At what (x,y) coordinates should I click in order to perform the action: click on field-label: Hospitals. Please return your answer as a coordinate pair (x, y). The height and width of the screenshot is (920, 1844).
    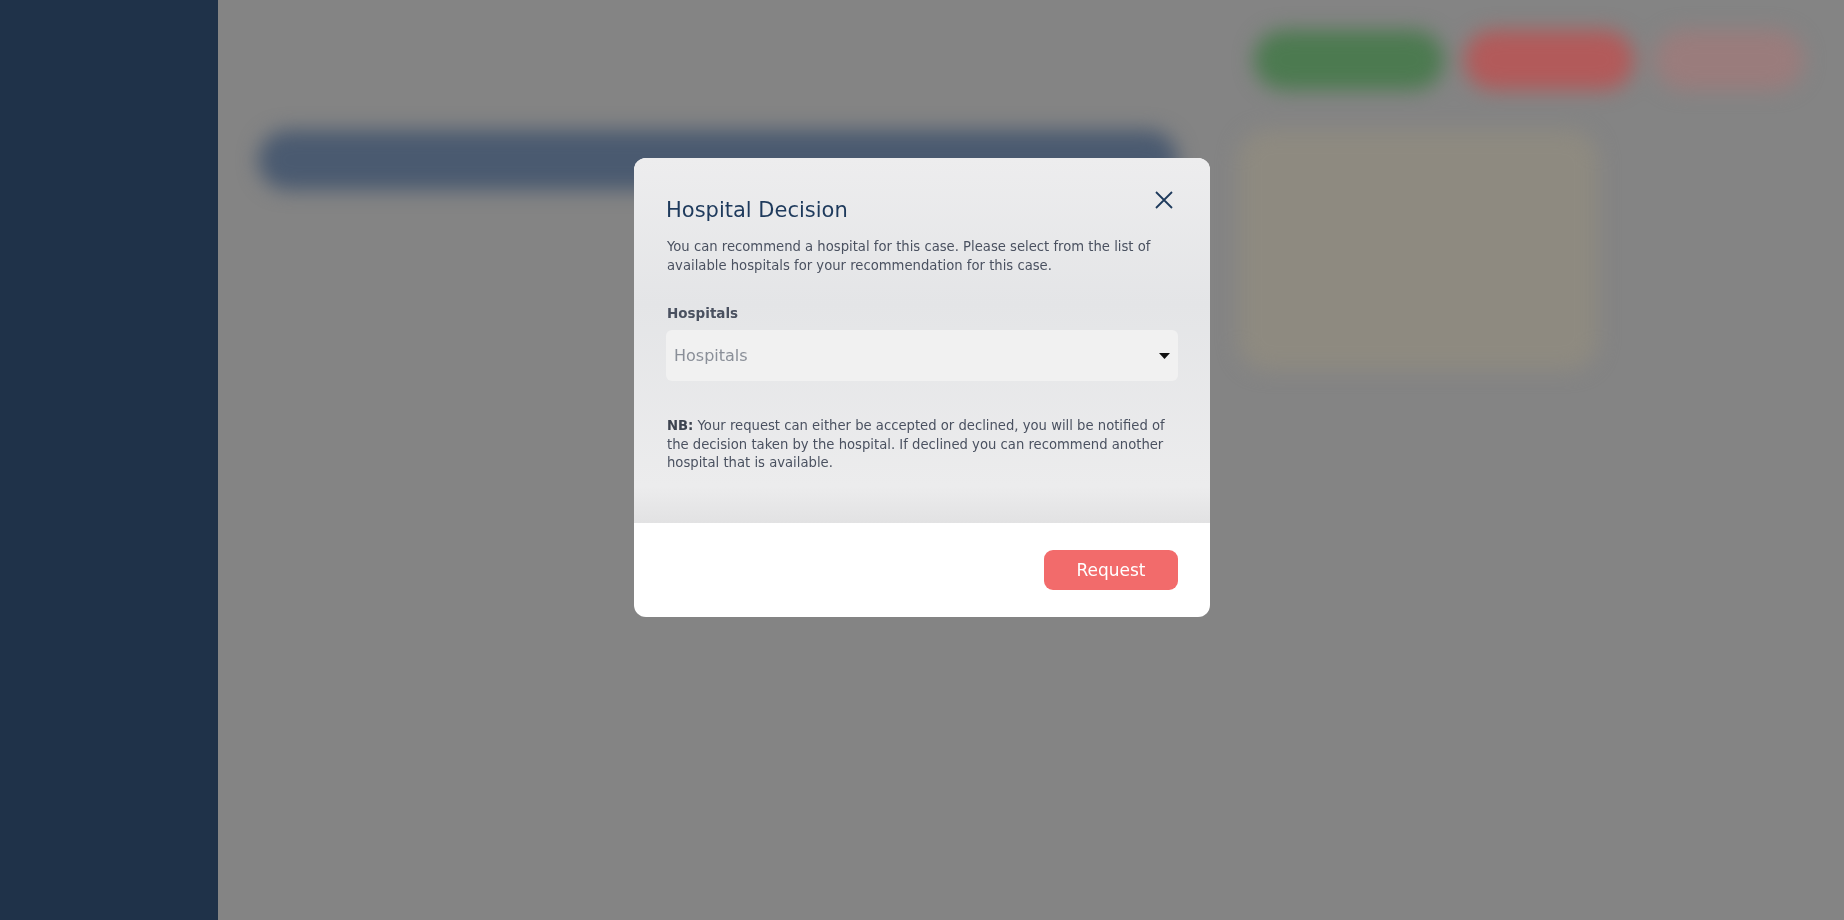
    Looking at the image, I should click on (703, 313).